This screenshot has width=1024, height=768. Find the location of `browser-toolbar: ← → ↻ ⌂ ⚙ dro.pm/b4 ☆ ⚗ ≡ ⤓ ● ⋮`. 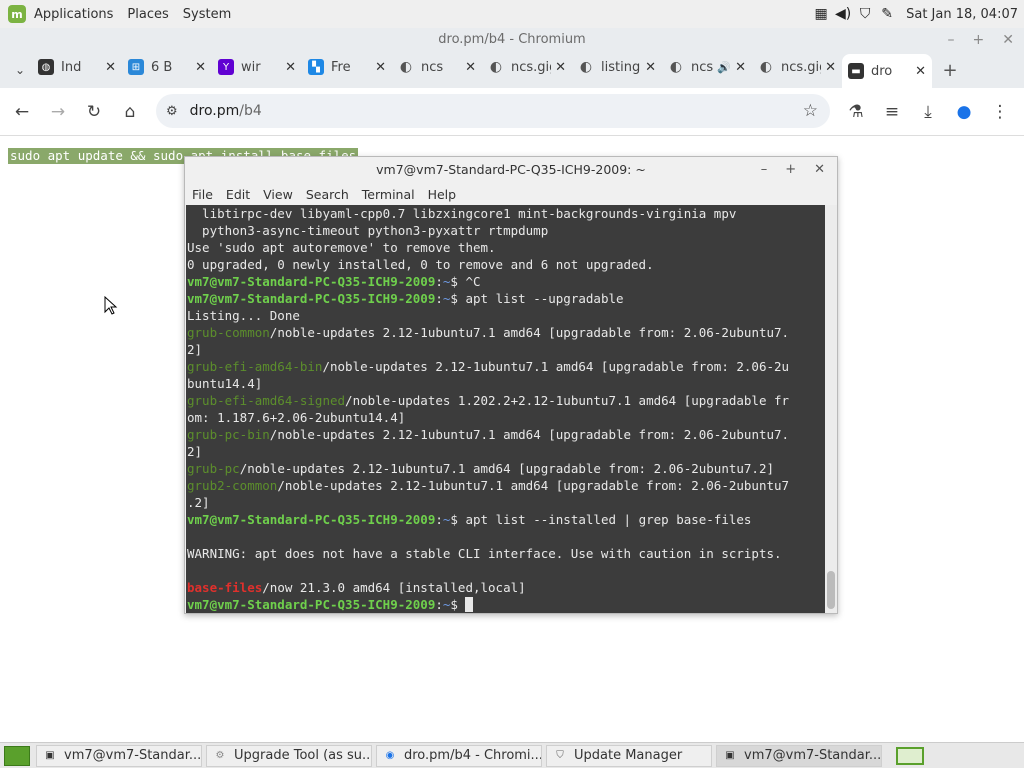

browser-toolbar: ← → ↻ ⌂ ⚙ dro.pm/b4 ☆ ⚗ ≡ ⤓ ● ⋮ is located at coordinates (512, 112).